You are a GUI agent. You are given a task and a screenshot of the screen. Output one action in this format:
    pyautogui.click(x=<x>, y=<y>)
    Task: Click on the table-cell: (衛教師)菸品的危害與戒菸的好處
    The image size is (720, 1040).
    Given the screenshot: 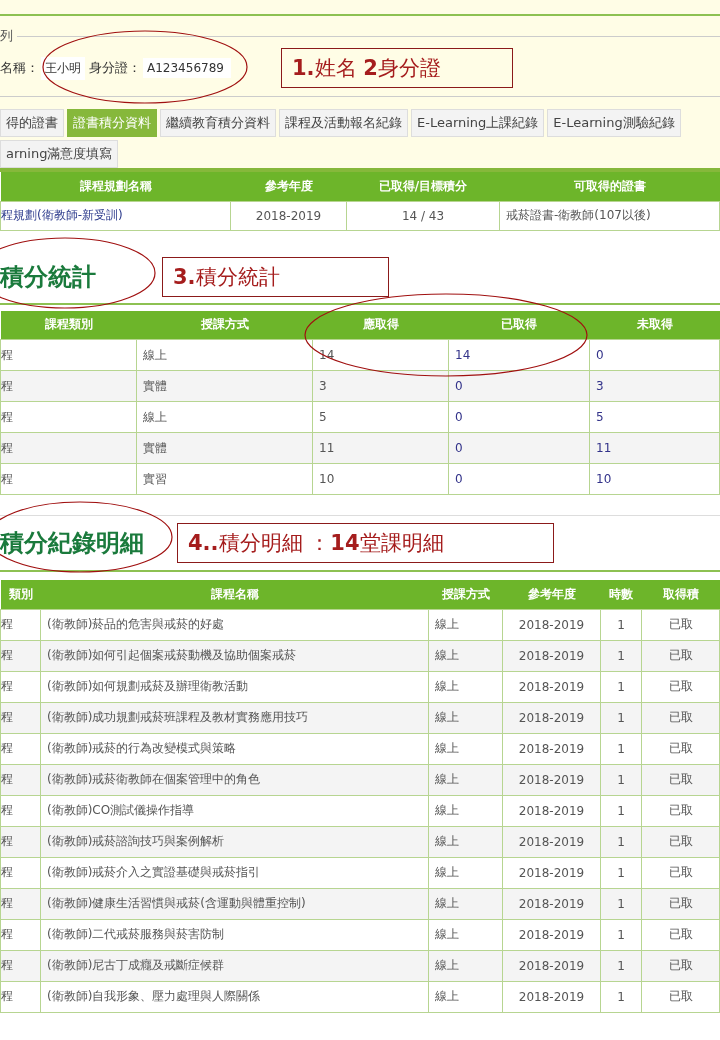 What is the action you would take?
    pyautogui.click(x=234, y=624)
    